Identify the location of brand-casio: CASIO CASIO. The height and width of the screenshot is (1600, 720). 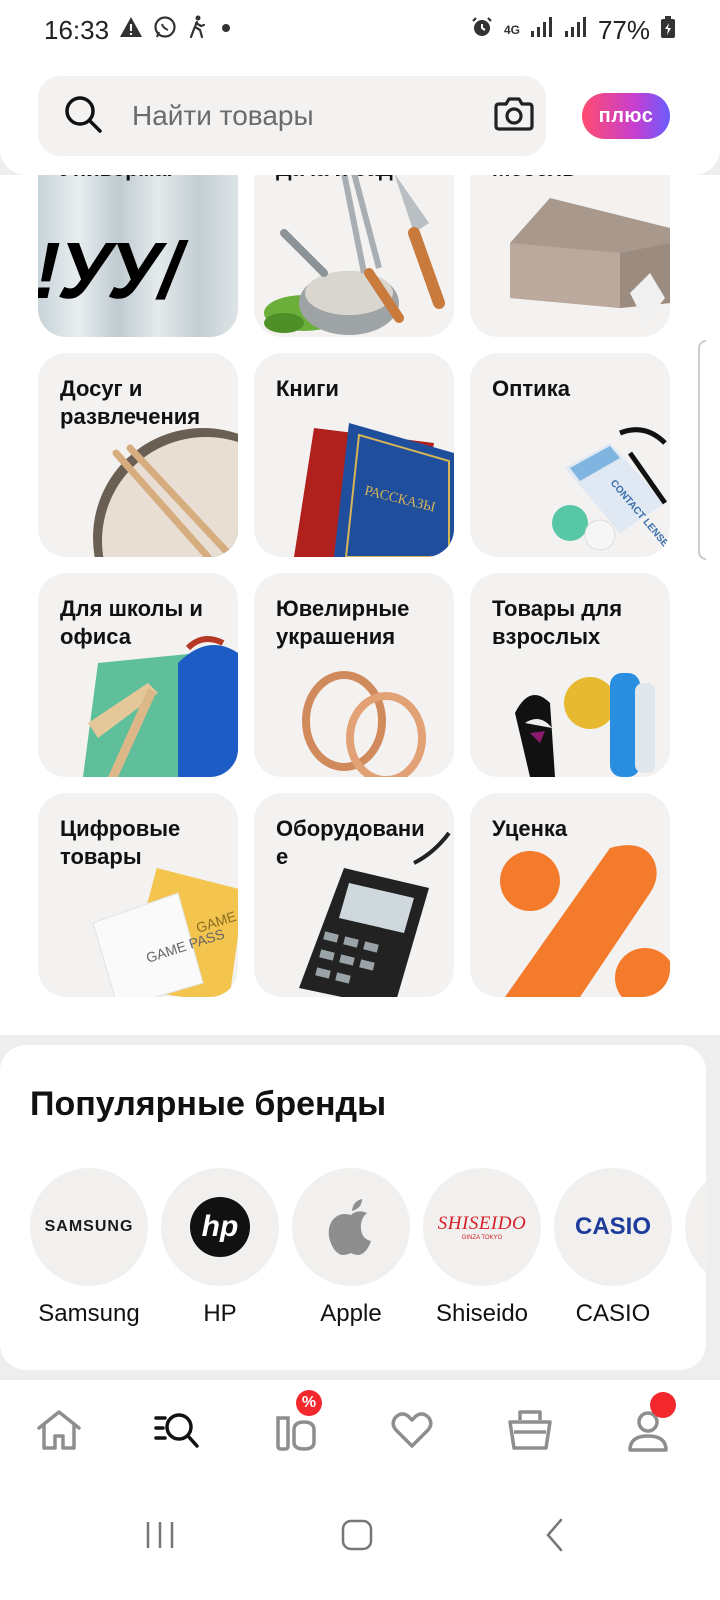
(613, 1248).